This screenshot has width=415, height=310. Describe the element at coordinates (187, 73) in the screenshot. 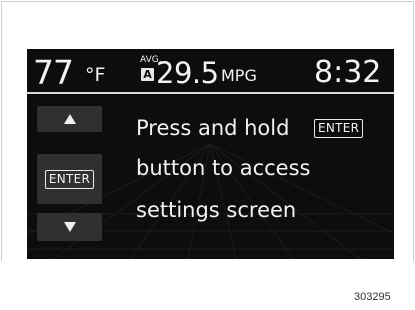

I see `average-fuel-economy: 29.5` at that location.